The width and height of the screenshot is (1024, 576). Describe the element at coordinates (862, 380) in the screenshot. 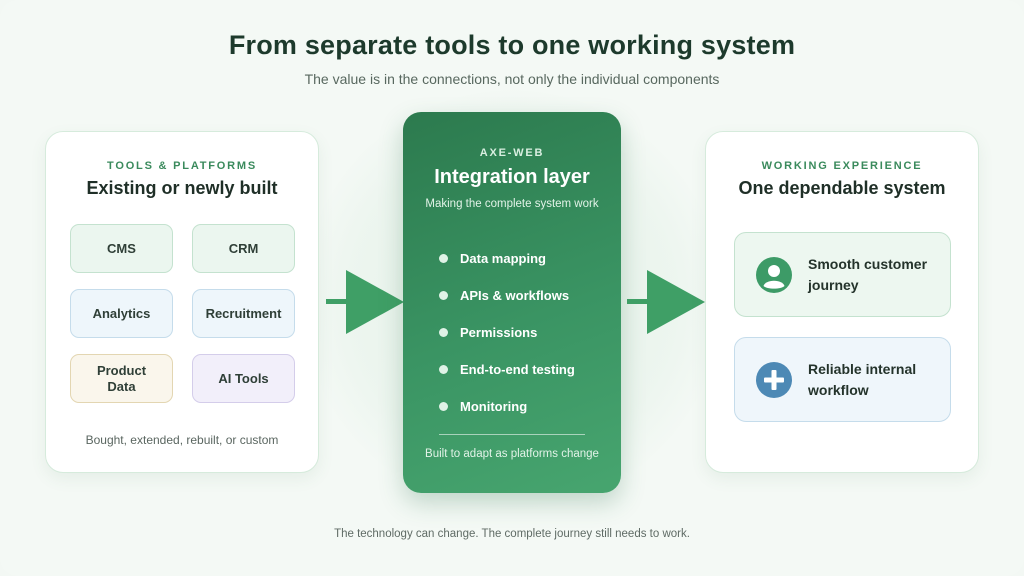

I see `outcome-label: Reliable internal workflow` at that location.